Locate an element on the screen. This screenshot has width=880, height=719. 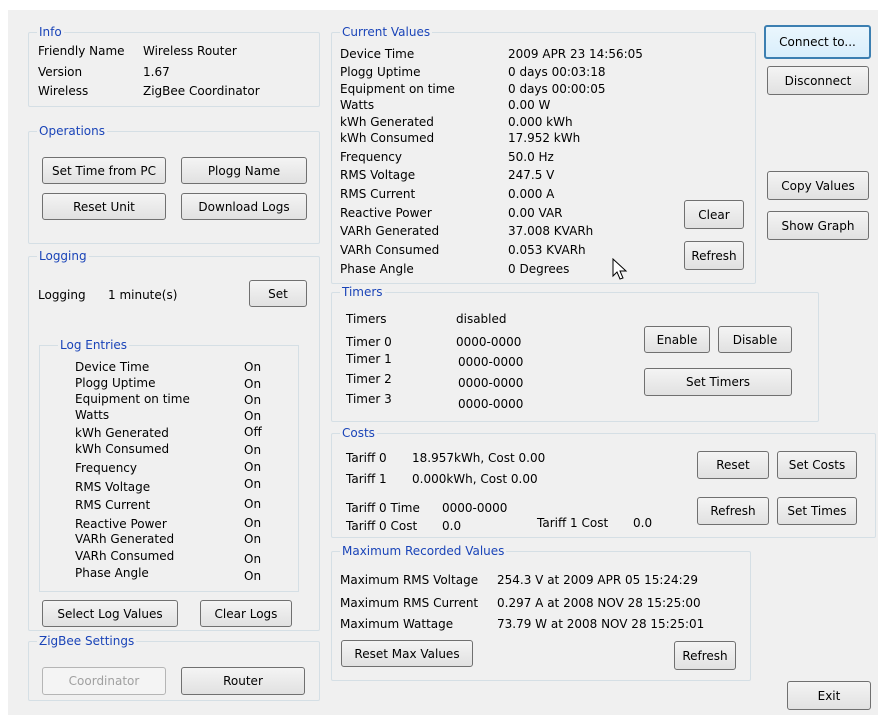
friendly-name-value: Wireless Router is located at coordinates (190, 51).